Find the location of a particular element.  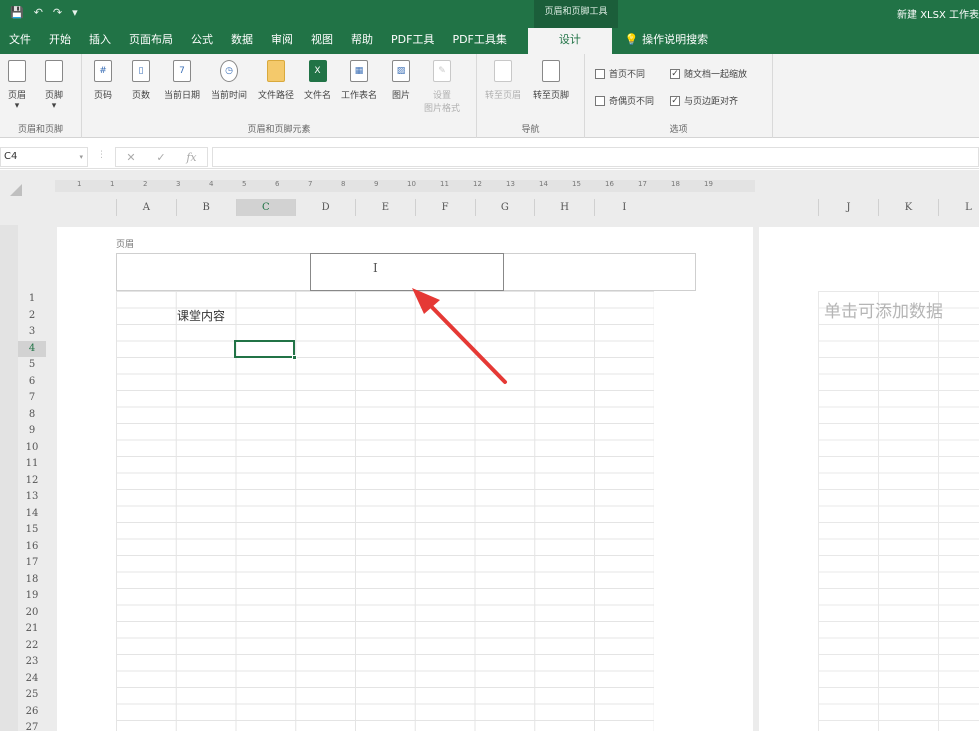

tab-pdf-toolset: PDF工具集 is located at coordinates (479, 41).